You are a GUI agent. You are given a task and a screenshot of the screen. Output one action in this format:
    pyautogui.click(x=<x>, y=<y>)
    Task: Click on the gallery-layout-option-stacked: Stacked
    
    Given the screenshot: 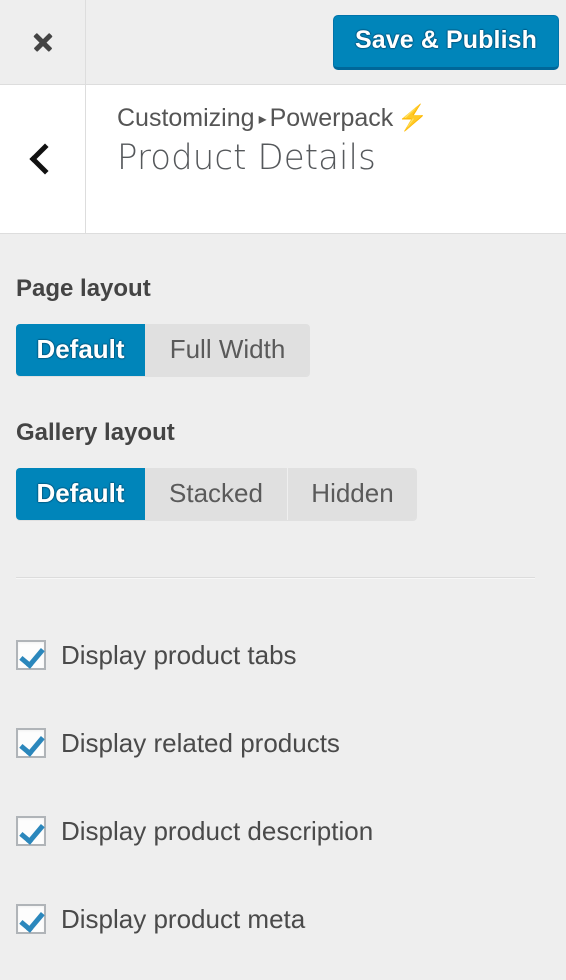 What is the action you would take?
    pyautogui.click(x=216, y=494)
    